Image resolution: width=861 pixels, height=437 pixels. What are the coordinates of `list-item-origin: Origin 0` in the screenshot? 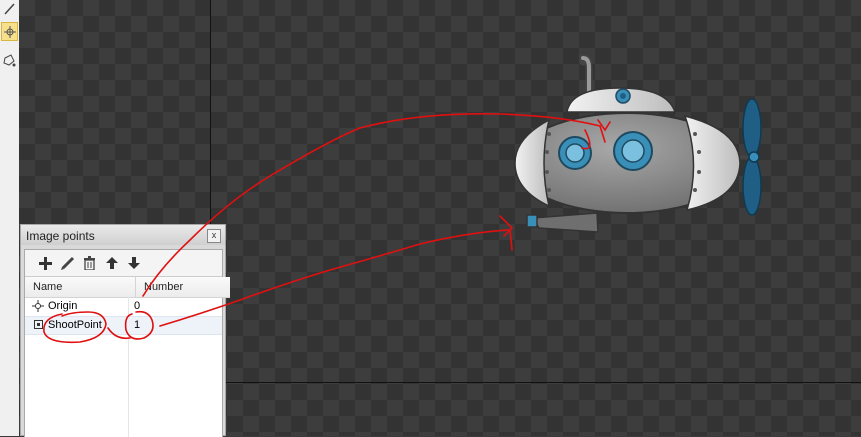 It's located at (123, 306).